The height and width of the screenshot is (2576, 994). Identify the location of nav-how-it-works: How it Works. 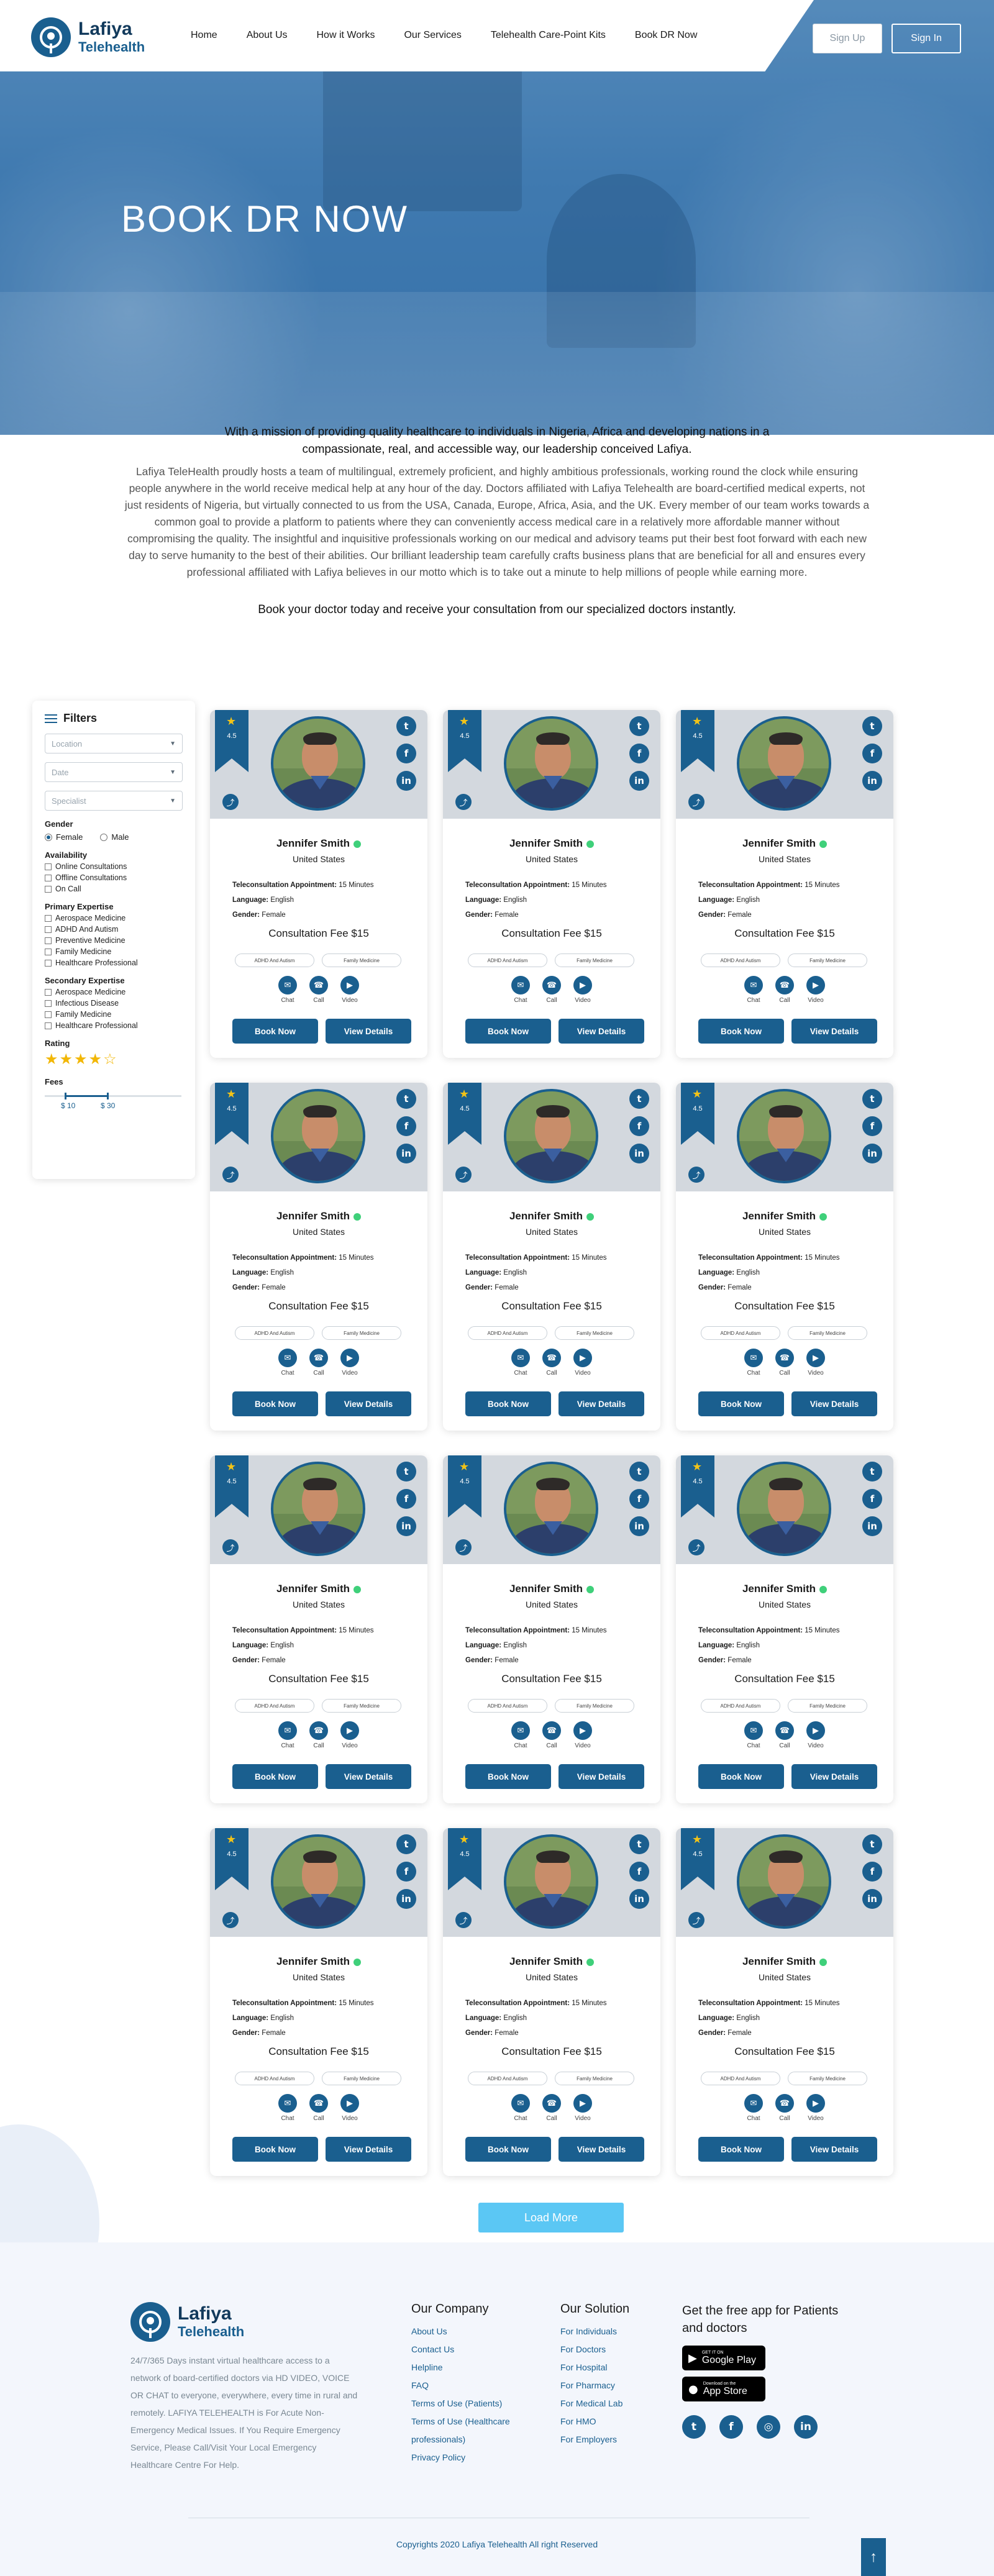
(346, 35).